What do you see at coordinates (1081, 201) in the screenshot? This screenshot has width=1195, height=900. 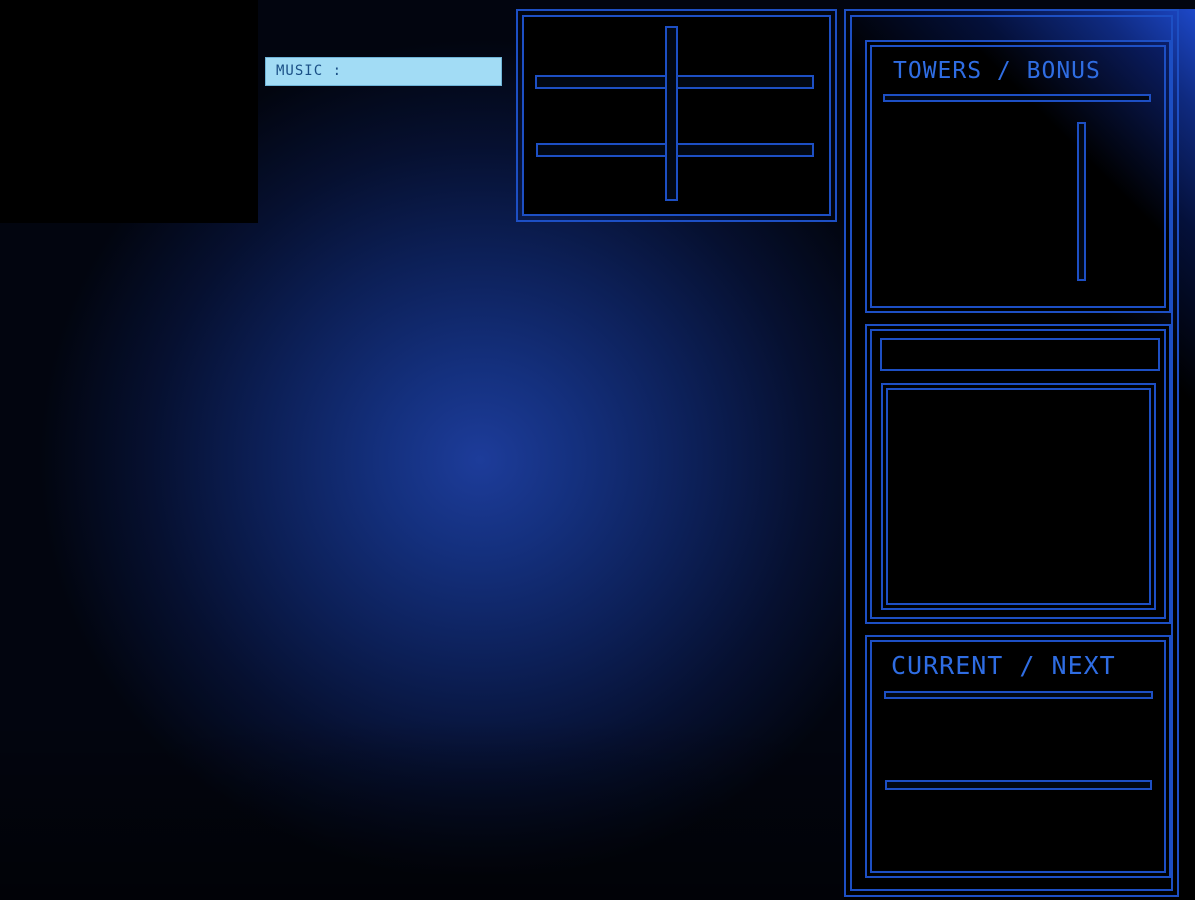 I see `towers-scrollbar` at bounding box center [1081, 201].